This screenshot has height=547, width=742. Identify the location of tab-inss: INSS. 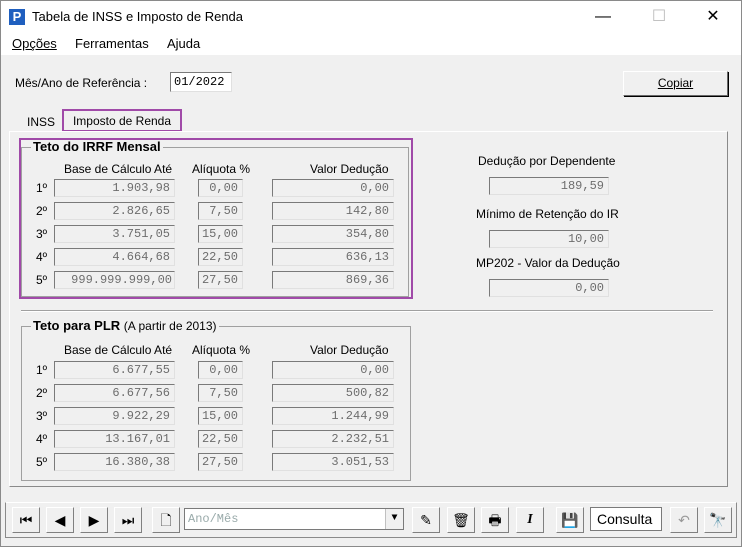
(41, 123).